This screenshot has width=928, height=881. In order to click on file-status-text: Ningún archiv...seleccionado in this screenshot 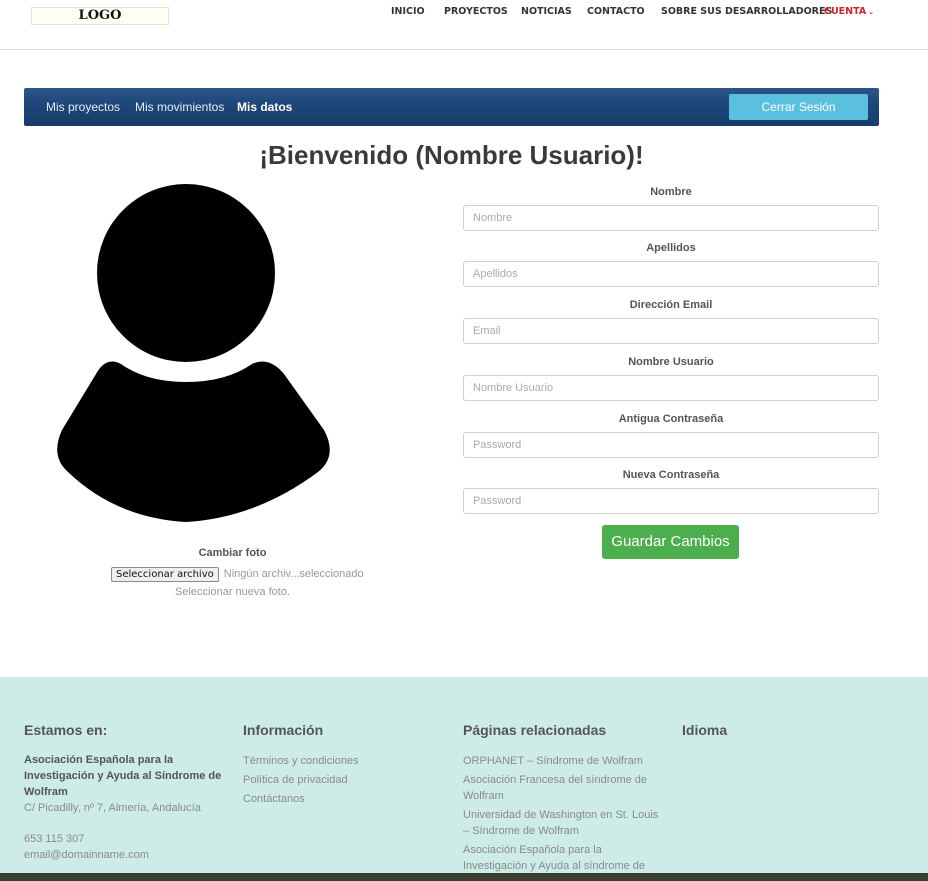, I will do `click(293, 574)`.